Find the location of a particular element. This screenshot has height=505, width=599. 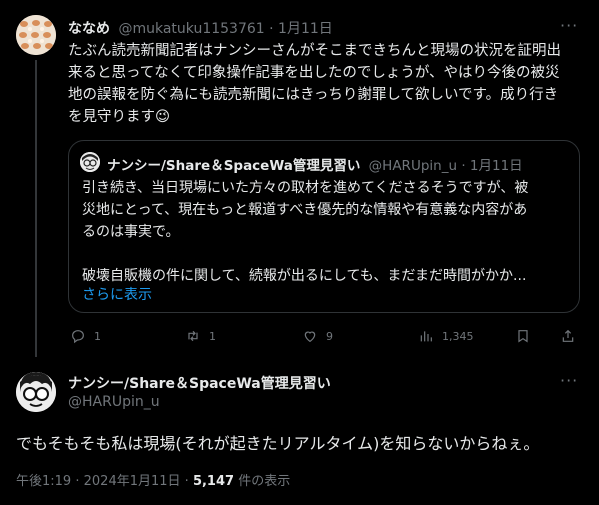

quoted-text-line is located at coordinates (327, 254).